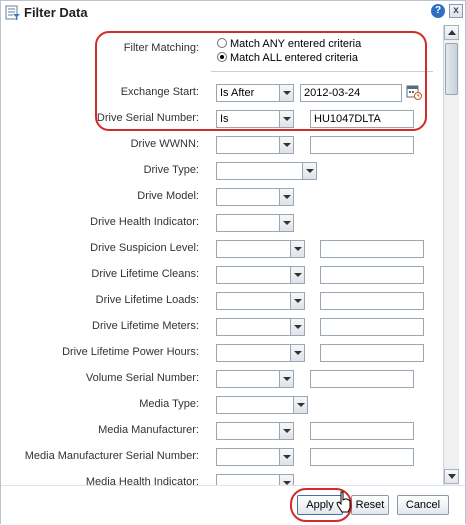 This screenshot has height=525, width=466. What do you see at coordinates (145, 274) in the screenshot?
I see `drive-lifetime-cleans-label: Drive Lifetime Cleans:` at bounding box center [145, 274].